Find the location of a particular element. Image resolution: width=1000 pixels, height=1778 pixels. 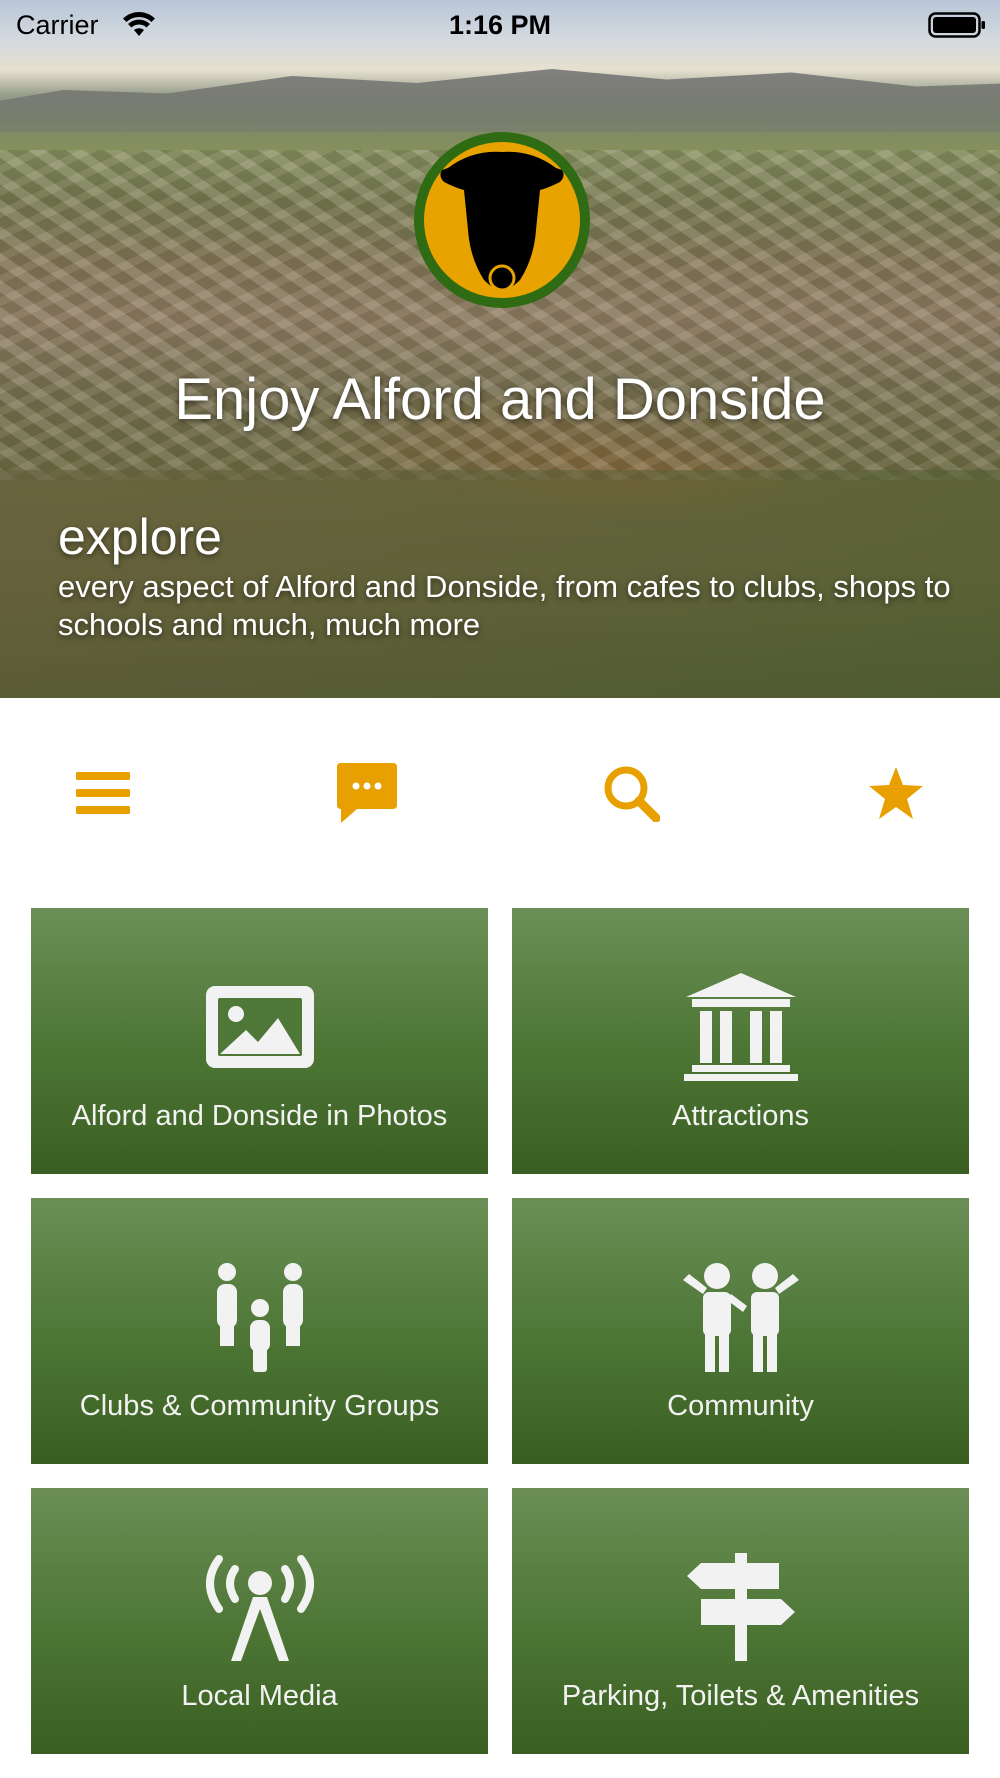

tile-attractions: Attractions is located at coordinates (740, 1041).